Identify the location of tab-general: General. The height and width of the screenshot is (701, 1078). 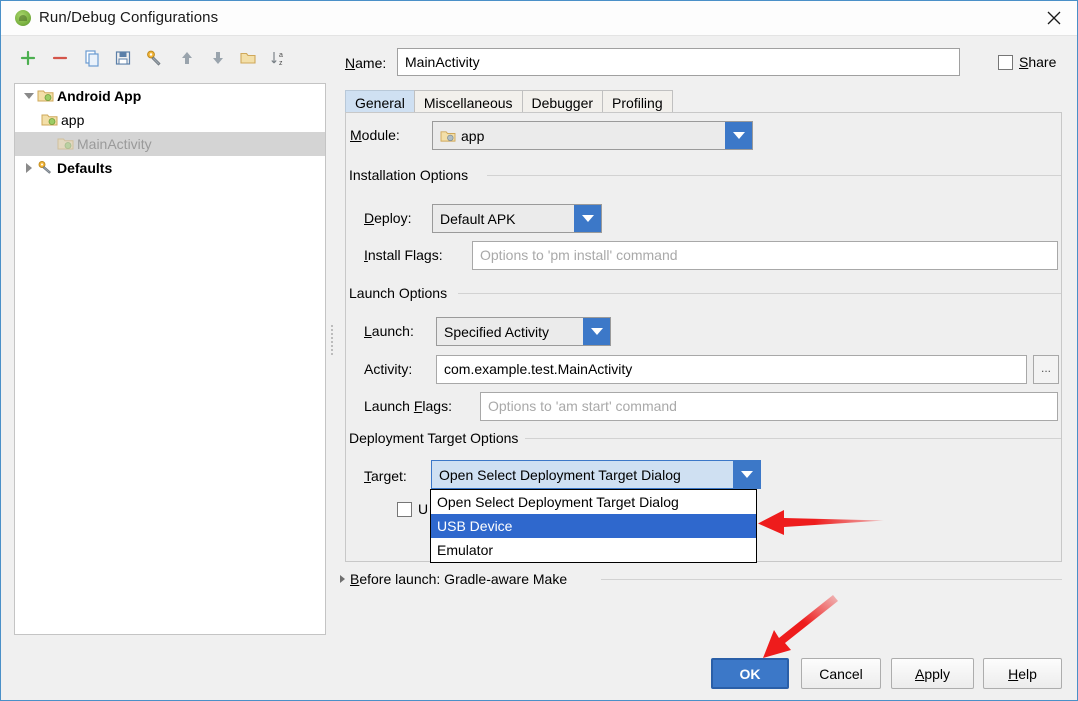
(380, 101).